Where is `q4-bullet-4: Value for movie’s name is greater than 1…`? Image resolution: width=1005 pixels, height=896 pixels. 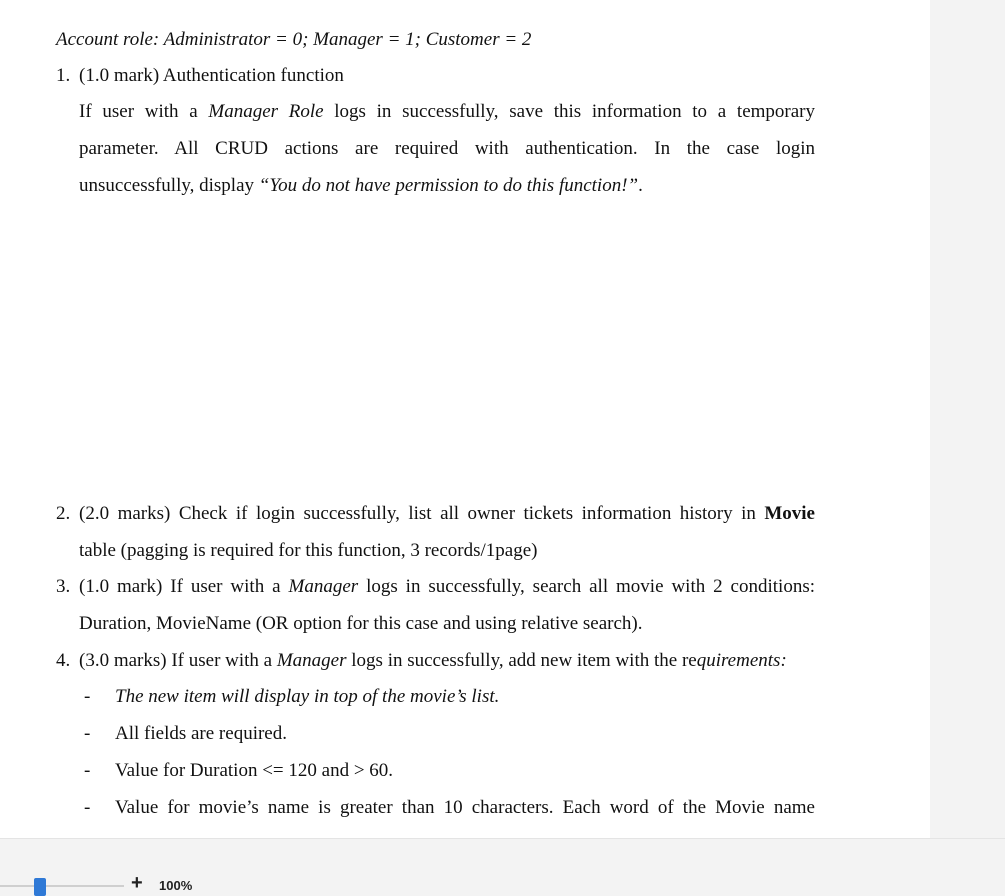 q4-bullet-4: Value for movie’s name is greater than 1… is located at coordinates (465, 807).